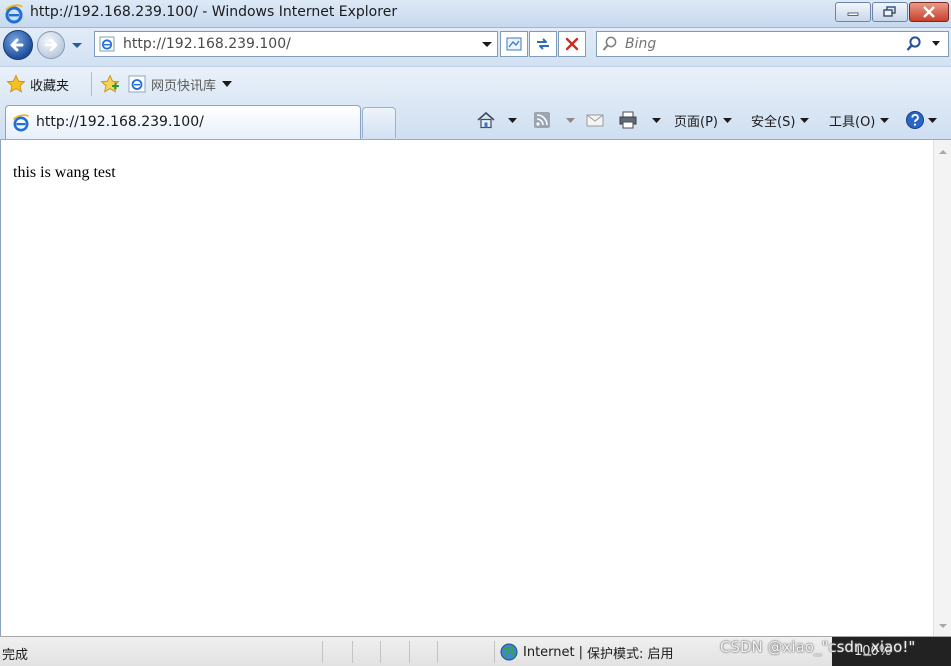  What do you see at coordinates (639, 120) in the screenshot?
I see `print-button` at bounding box center [639, 120].